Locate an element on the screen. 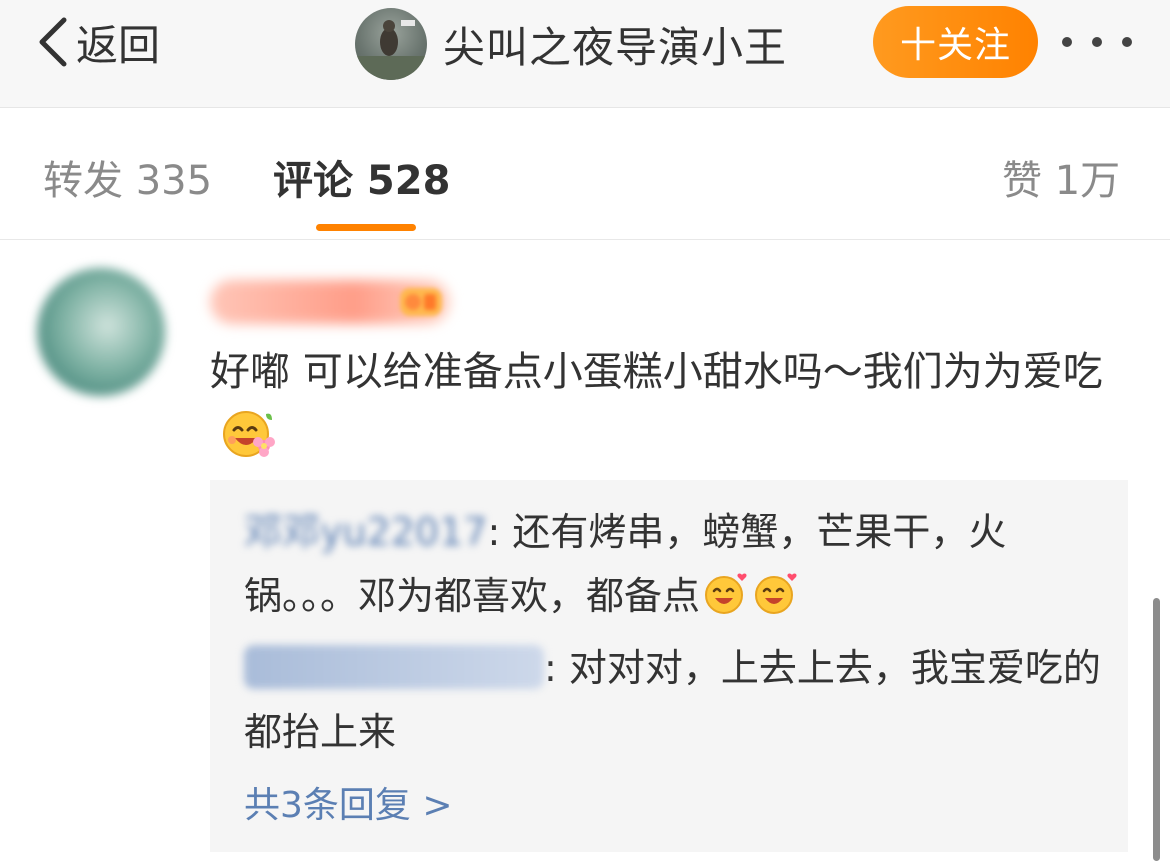 Image resolution: width=1170 pixels, height=861 pixels. top-navbar: 返回 尖叫之夜导演小王 十关注 is located at coordinates (585, 54).